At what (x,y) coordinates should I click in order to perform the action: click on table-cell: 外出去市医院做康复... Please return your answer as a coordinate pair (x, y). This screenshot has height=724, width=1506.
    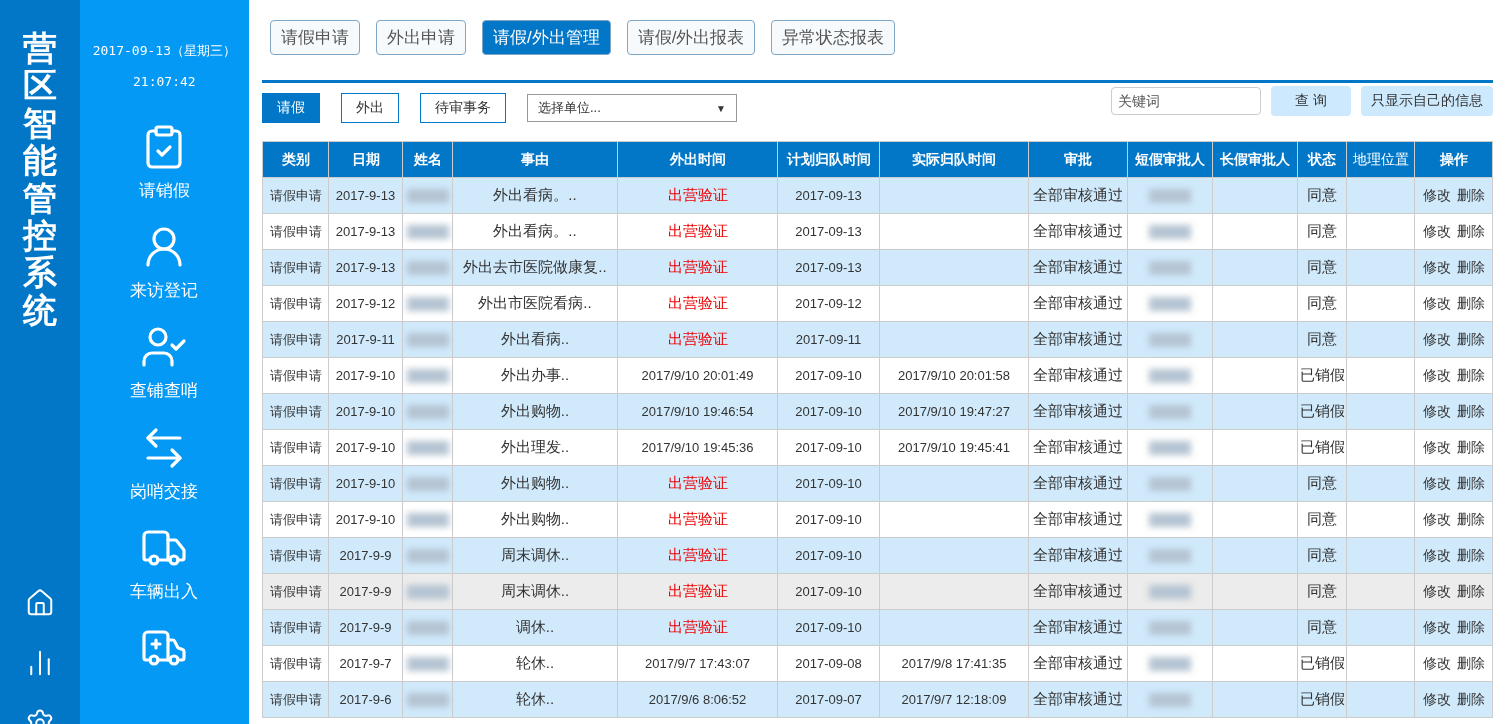
    Looking at the image, I should click on (535, 267).